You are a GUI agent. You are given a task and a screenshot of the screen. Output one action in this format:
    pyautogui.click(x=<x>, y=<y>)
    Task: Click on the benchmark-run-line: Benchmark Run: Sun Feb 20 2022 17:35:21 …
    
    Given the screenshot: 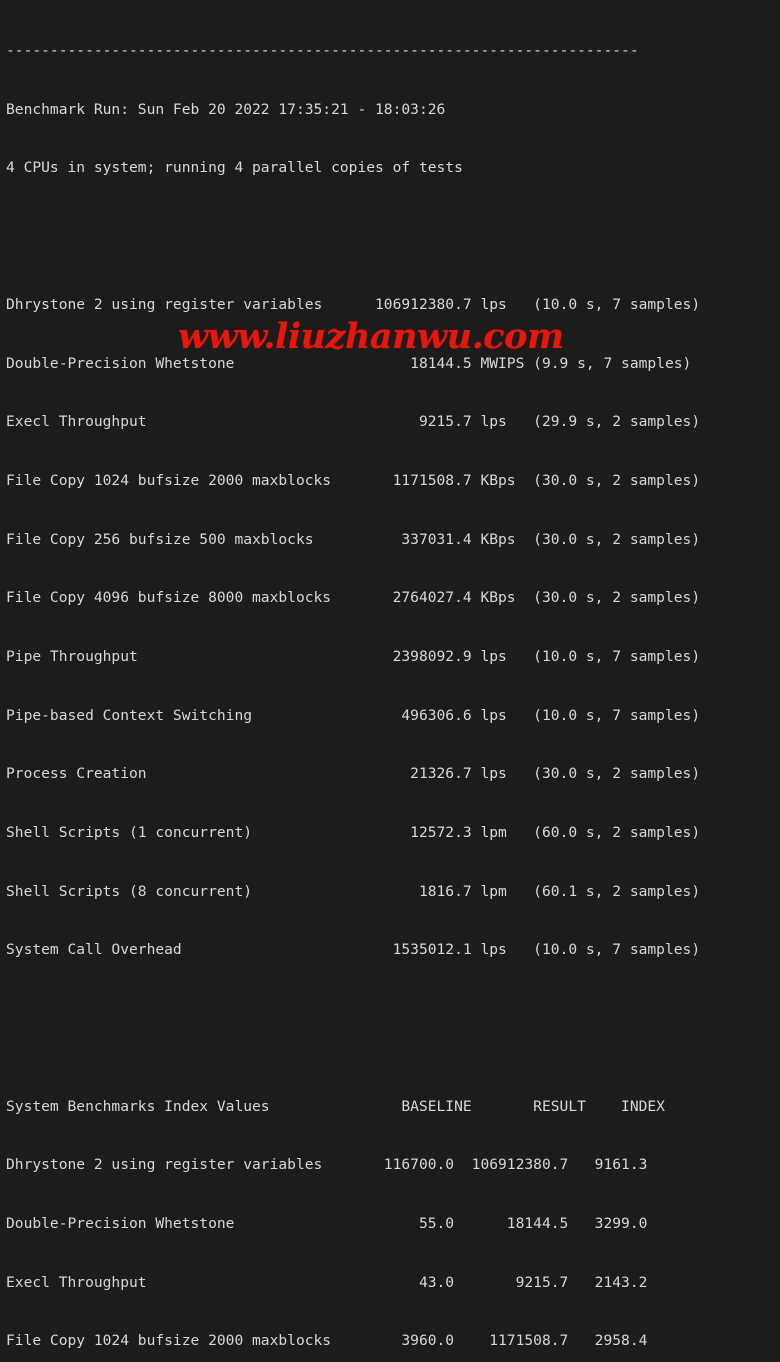 What is the action you would take?
    pyautogui.click(x=226, y=109)
    